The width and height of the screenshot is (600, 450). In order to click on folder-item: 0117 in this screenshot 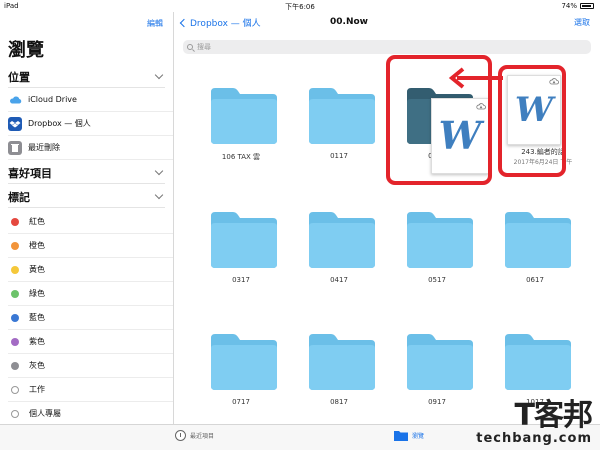, I will do `click(339, 132)`.